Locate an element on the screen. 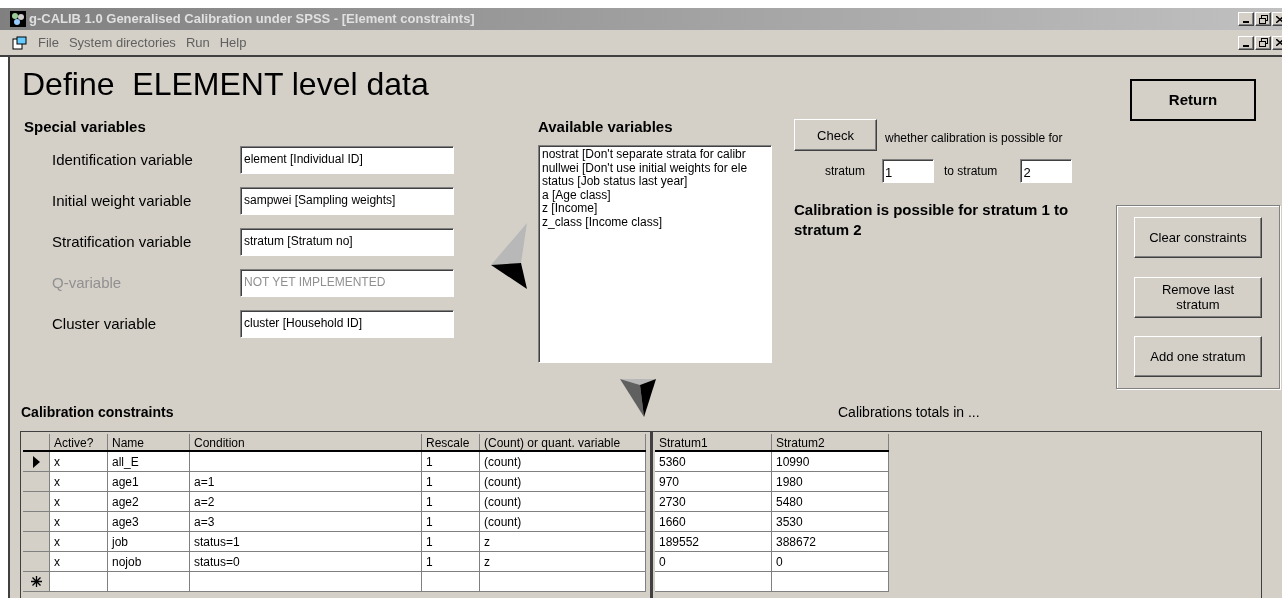 The height and width of the screenshot is (598, 1282). page-heading: Define ELEMENT level data is located at coordinates (225, 84).